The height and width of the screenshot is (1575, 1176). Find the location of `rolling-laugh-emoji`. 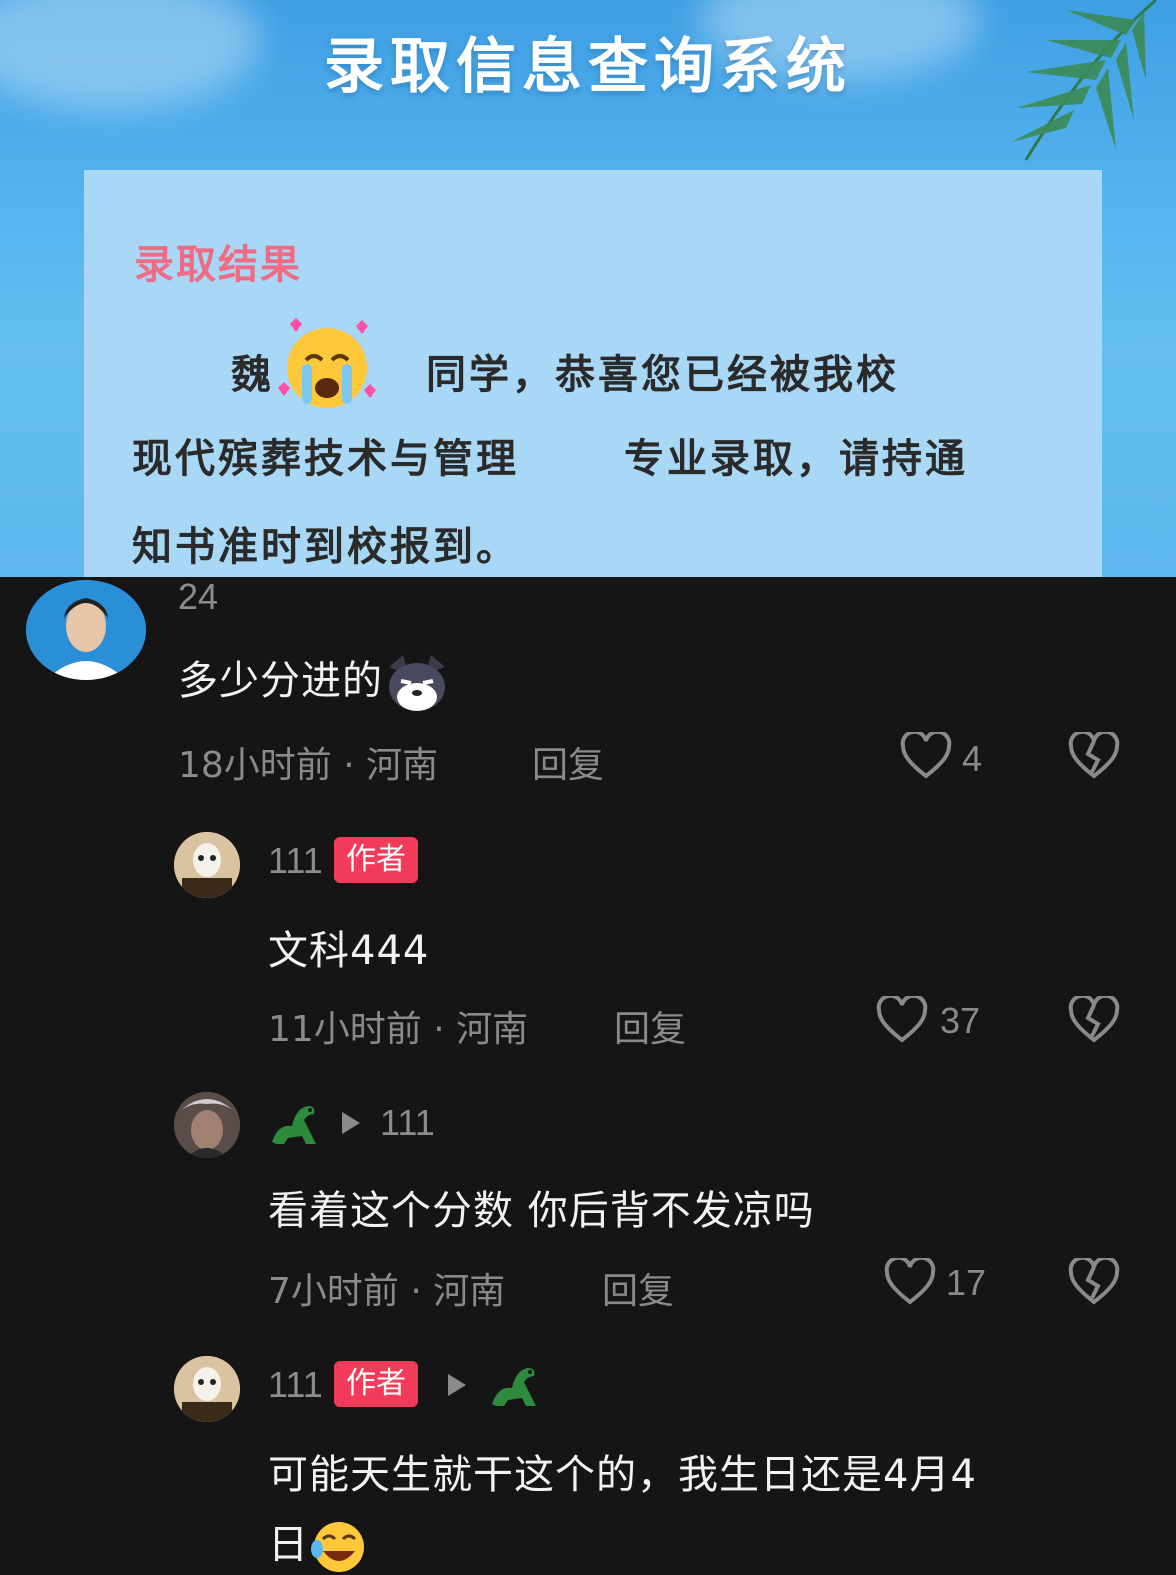

rolling-laugh-emoji is located at coordinates (337, 1547).